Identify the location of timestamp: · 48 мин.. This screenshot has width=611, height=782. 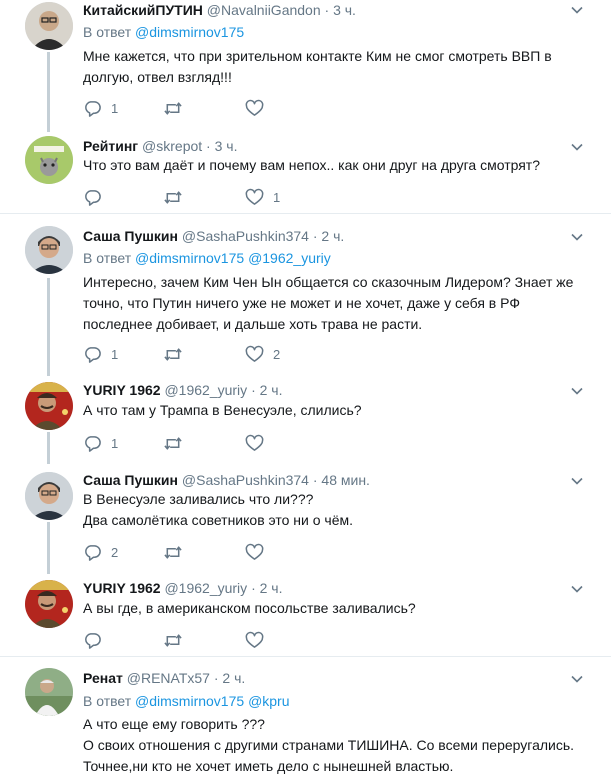
(341, 480).